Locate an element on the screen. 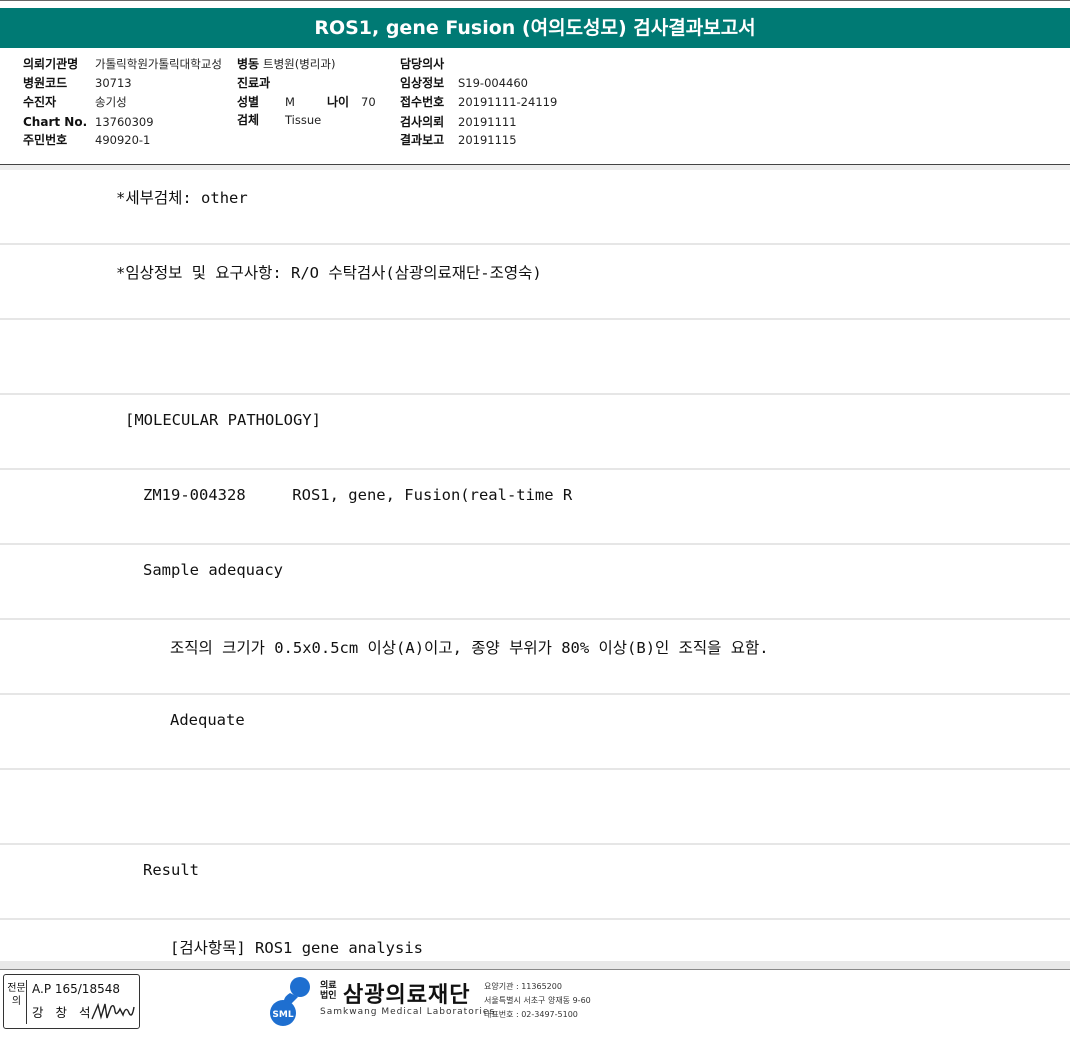 This screenshot has height=1040, width=1070. clinical-label: 임상정보 is located at coordinates (422, 83).